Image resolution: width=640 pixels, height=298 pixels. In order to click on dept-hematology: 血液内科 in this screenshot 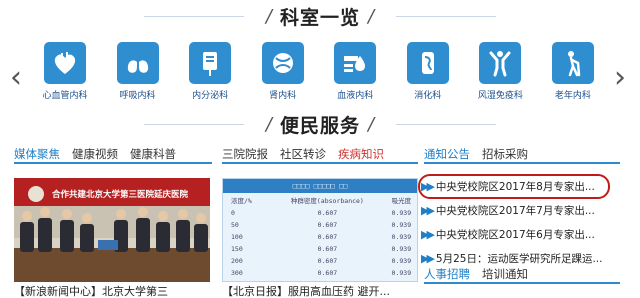, I will do `click(355, 73)`.